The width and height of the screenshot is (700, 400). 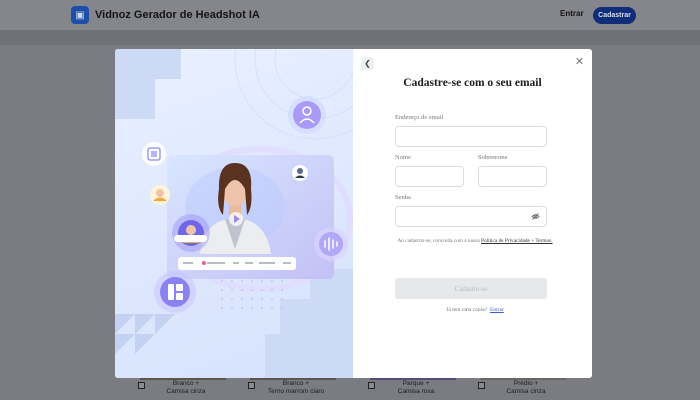 I want to click on signup-submit-button: Cadastre-se, so click(x=471, y=288).